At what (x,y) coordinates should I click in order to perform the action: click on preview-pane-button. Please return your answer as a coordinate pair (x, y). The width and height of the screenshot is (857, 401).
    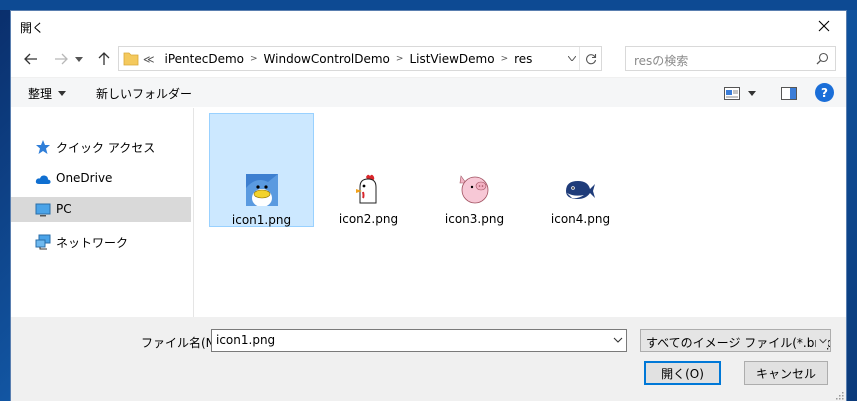
    Looking at the image, I should click on (789, 93).